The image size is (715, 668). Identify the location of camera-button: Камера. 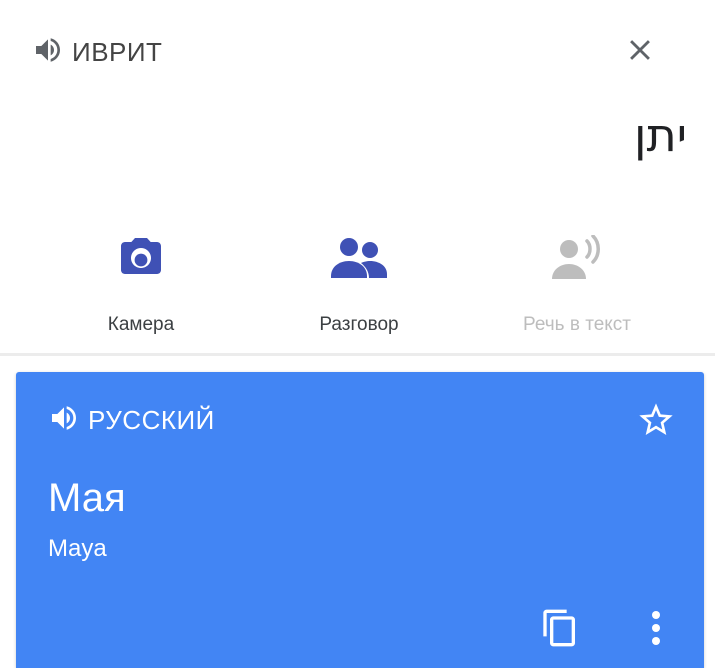
(141, 288).